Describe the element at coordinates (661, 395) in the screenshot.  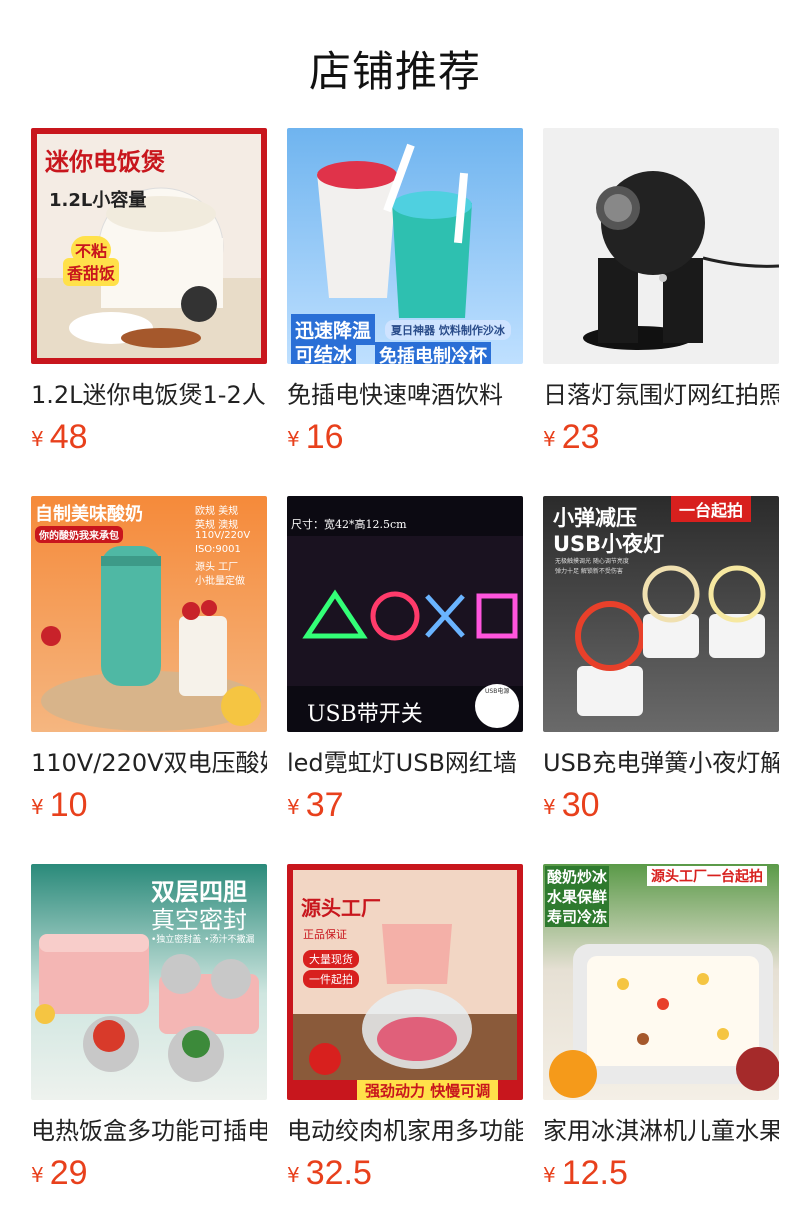
I see `product-name: 日落灯氛围灯网红拍照` at that location.